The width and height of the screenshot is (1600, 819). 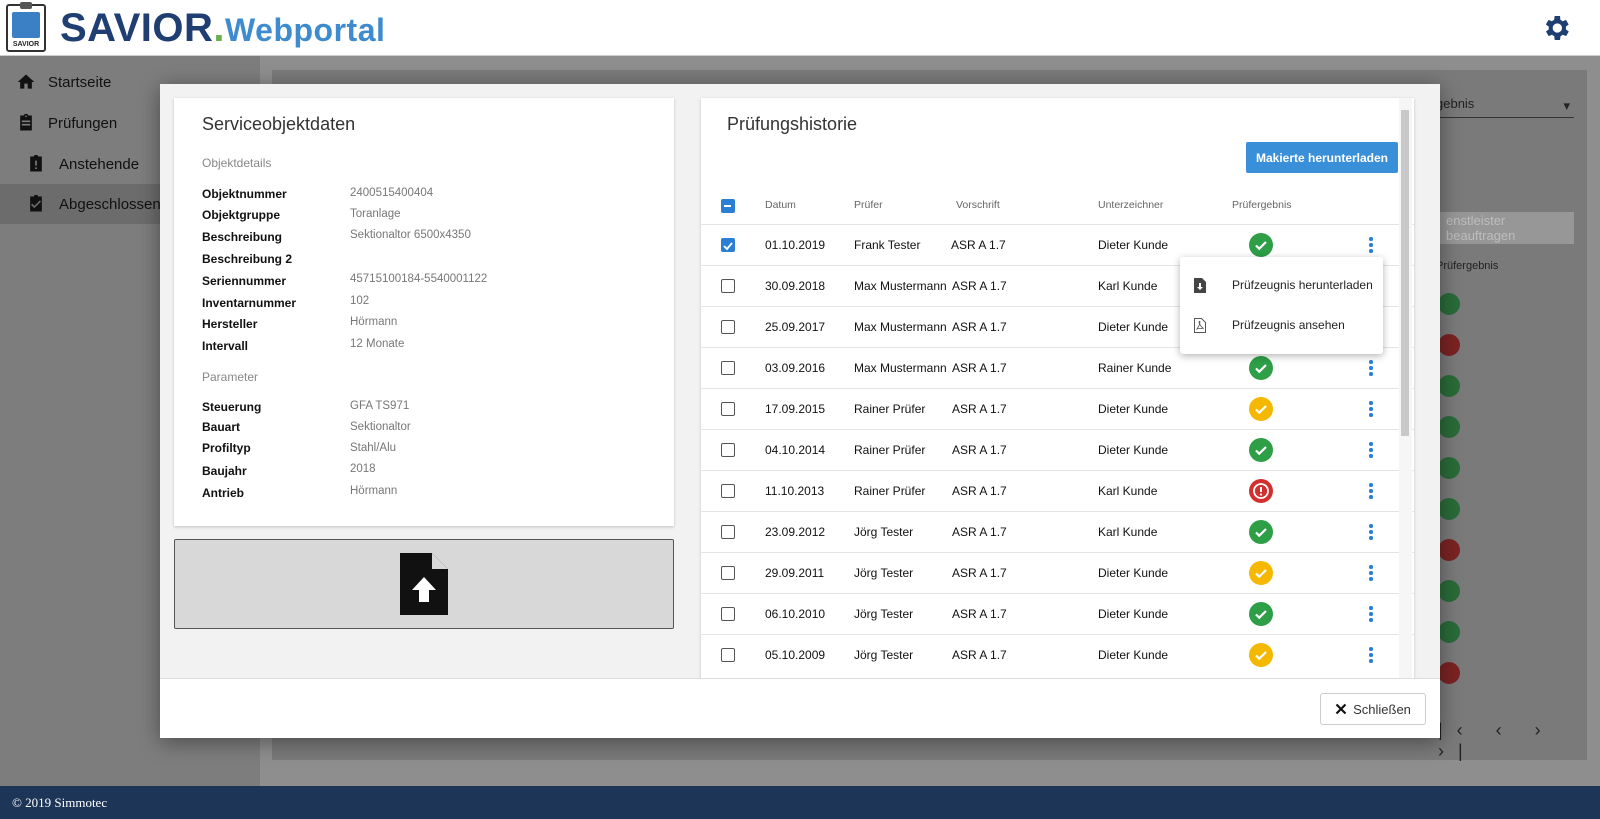 What do you see at coordinates (26, 122) in the screenshot?
I see `clipboard-icon` at bounding box center [26, 122].